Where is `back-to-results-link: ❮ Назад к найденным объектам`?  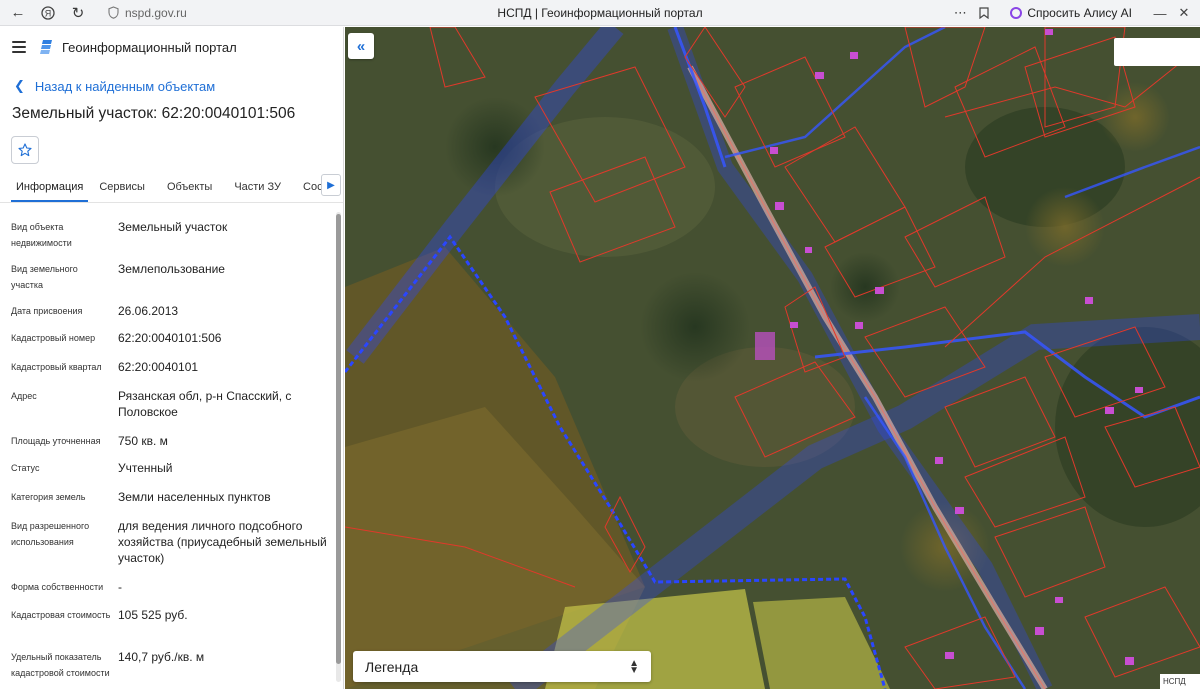 back-to-results-link: ❮ Назад к найденным объектам is located at coordinates (178, 86).